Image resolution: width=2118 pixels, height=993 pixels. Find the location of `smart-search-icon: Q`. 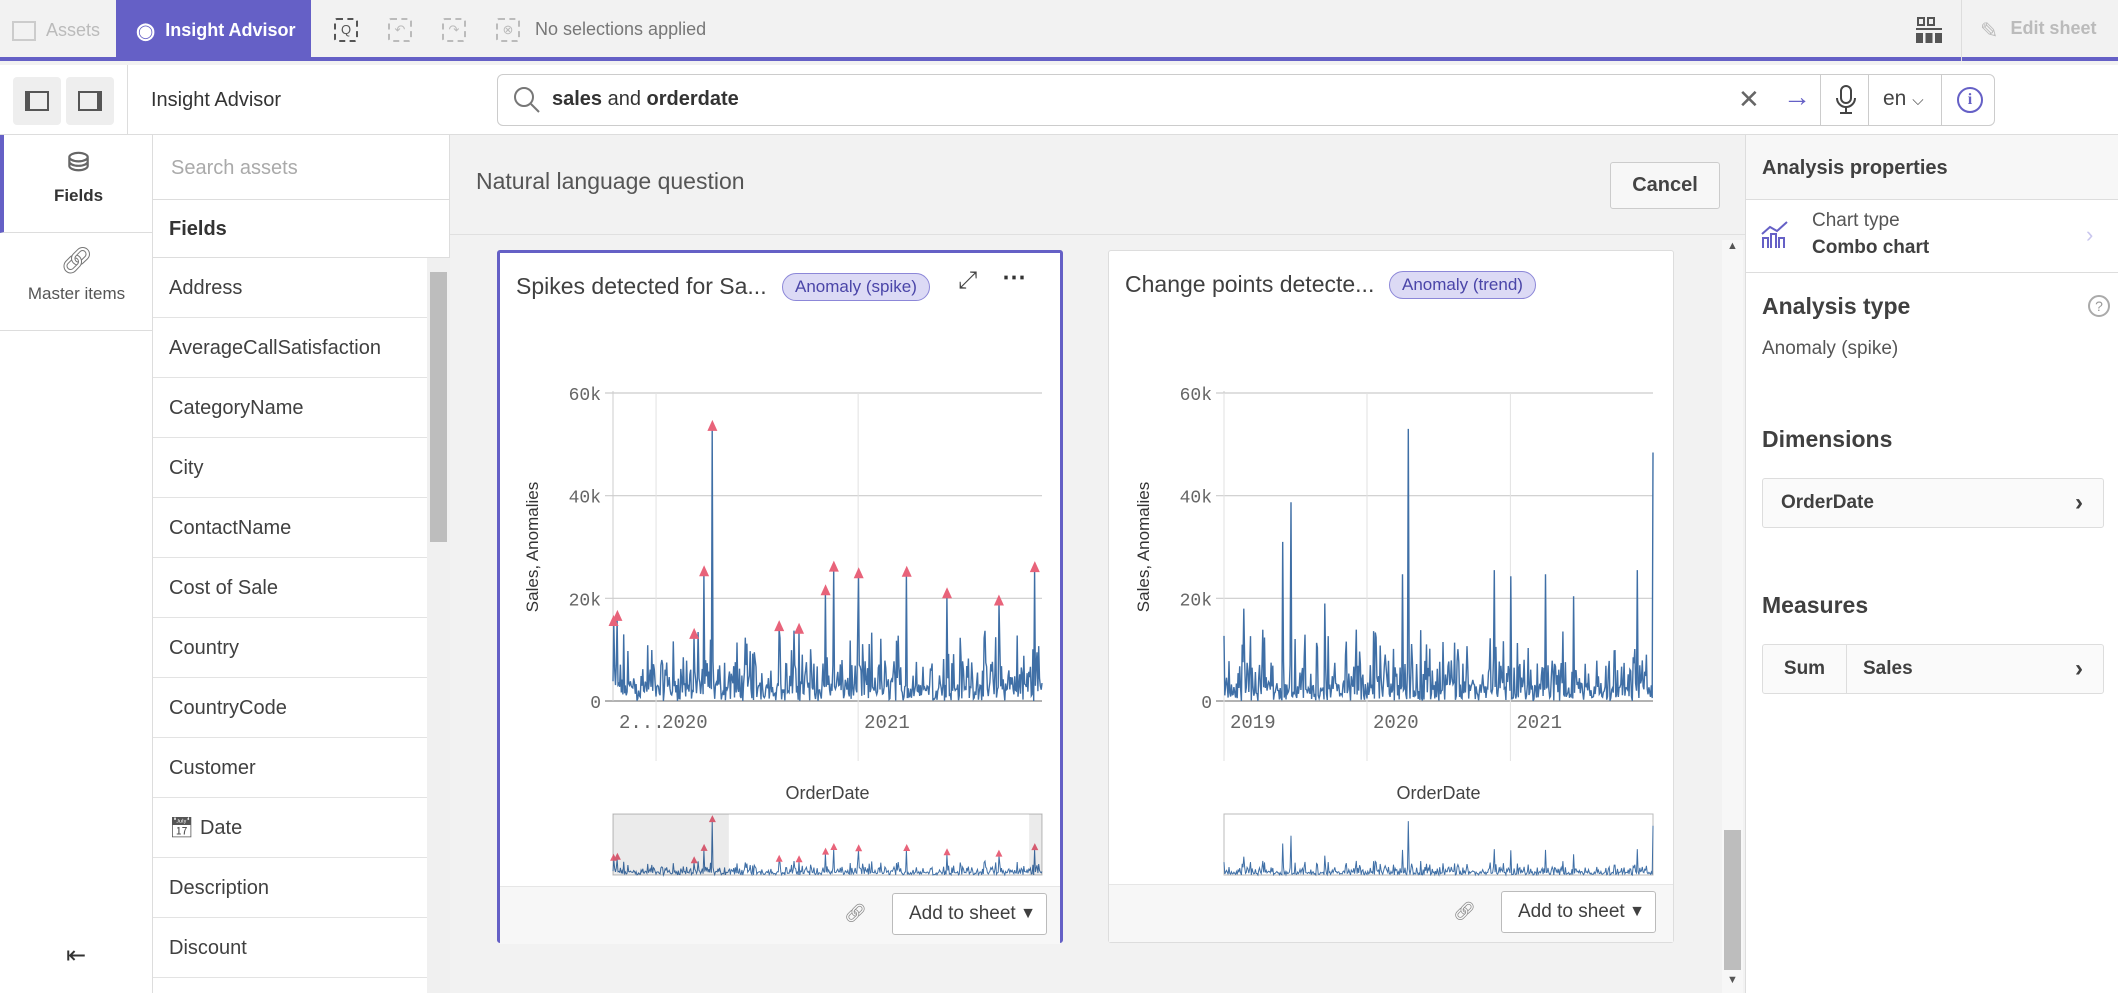

smart-search-icon: Q is located at coordinates (346, 30).